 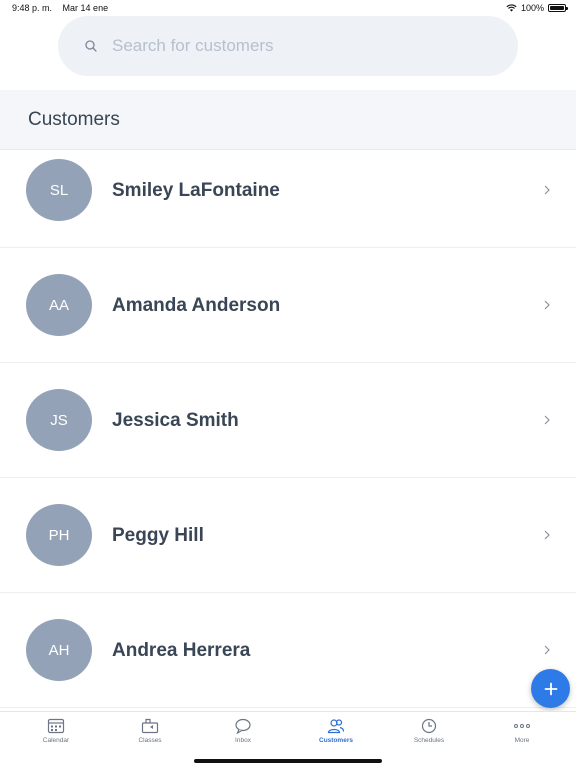 I want to click on tab-inbox: Inbox, so click(x=243, y=738).